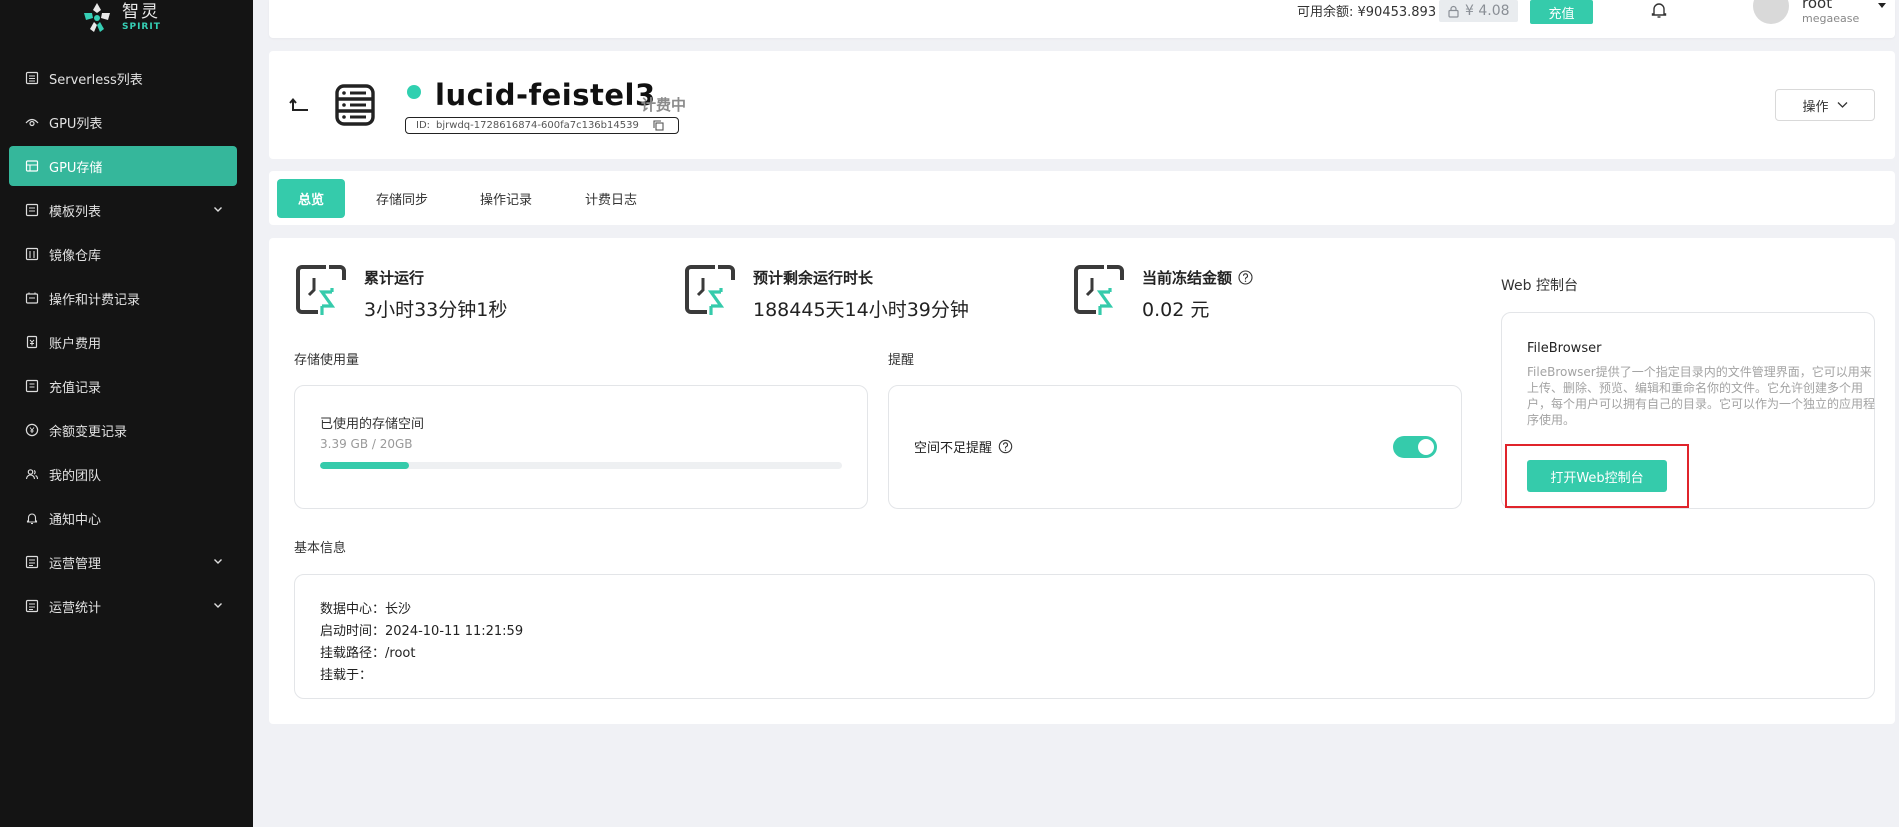 Image resolution: width=1899 pixels, height=827 pixels. What do you see at coordinates (76, 168) in the screenshot?
I see `sidebar-item-label: GPU存储` at bounding box center [76, 168].